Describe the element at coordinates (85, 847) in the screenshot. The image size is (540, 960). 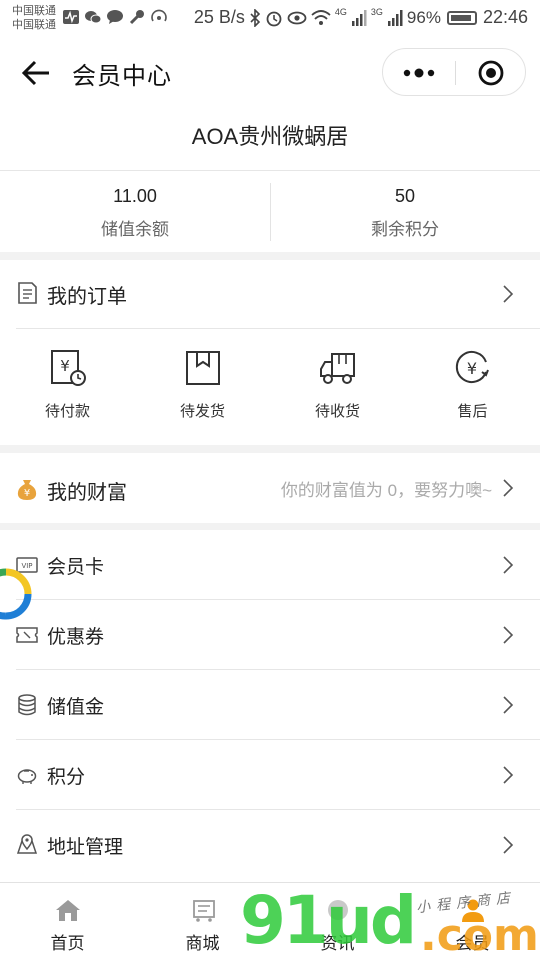
I see `menu-address-label: 地址管理` at that location.